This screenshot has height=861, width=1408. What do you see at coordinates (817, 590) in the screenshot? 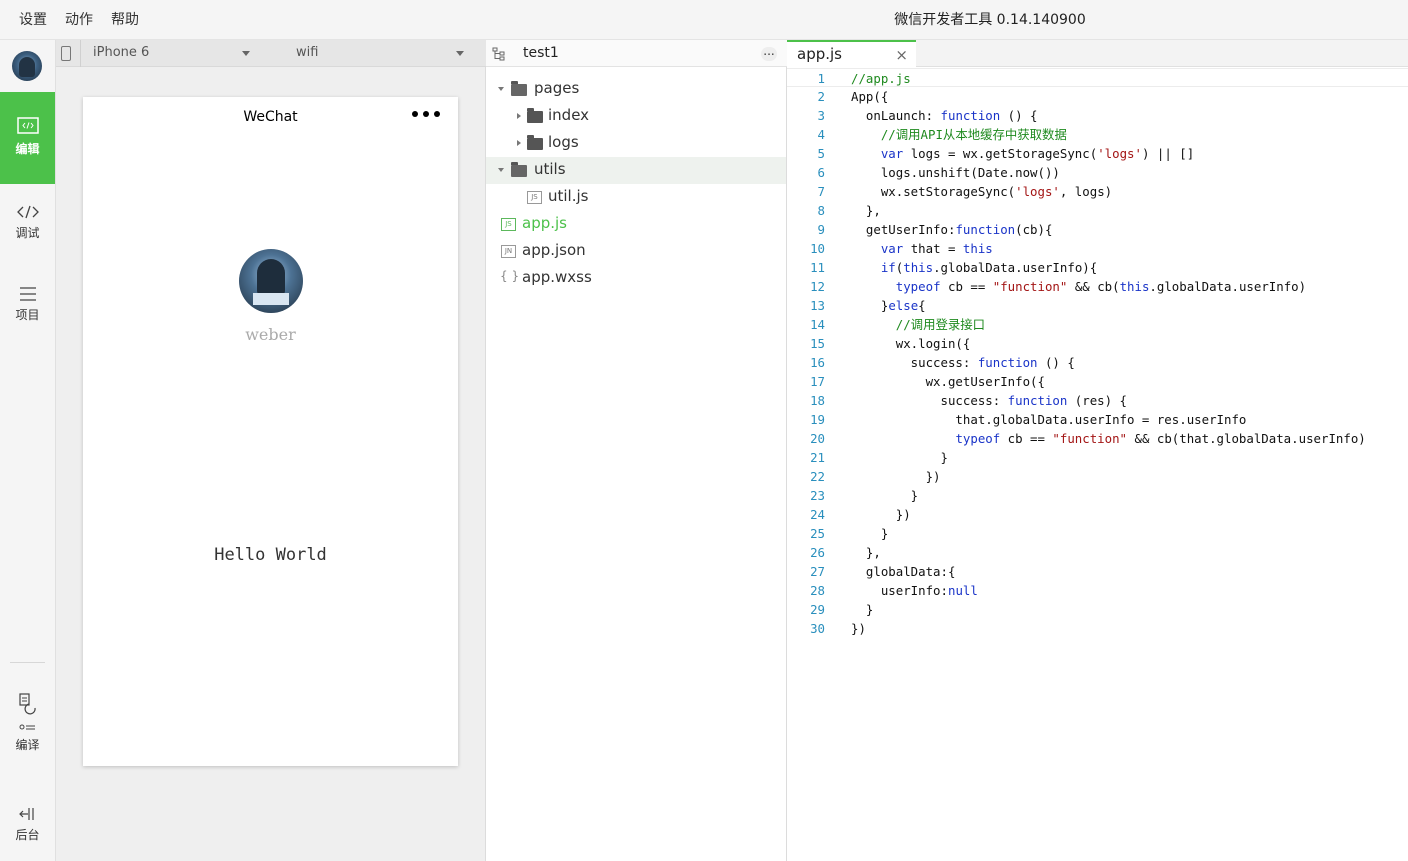
I see `line-number: 28` at bounding box center [817, 590].